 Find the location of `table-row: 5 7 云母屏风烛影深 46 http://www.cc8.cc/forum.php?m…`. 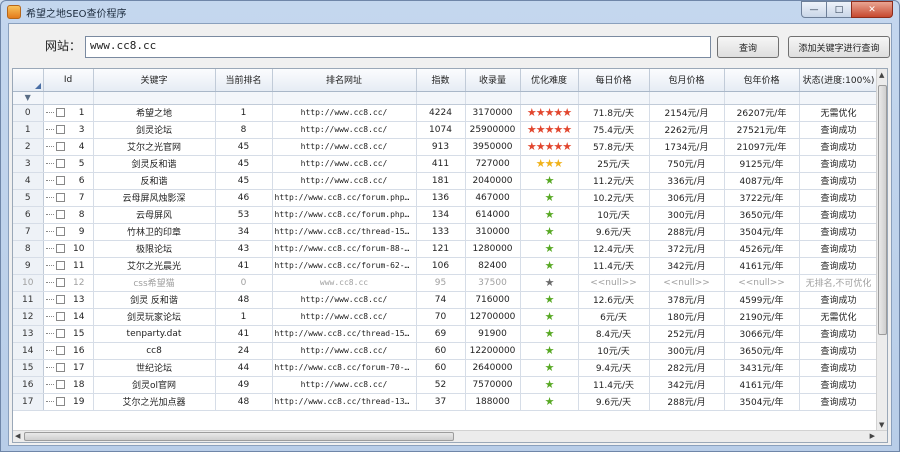

table-row: 5 7 云母屏风烛影深 46 http://www.cc8.cc/forum.php?m… is located at coordinates (446, 198).